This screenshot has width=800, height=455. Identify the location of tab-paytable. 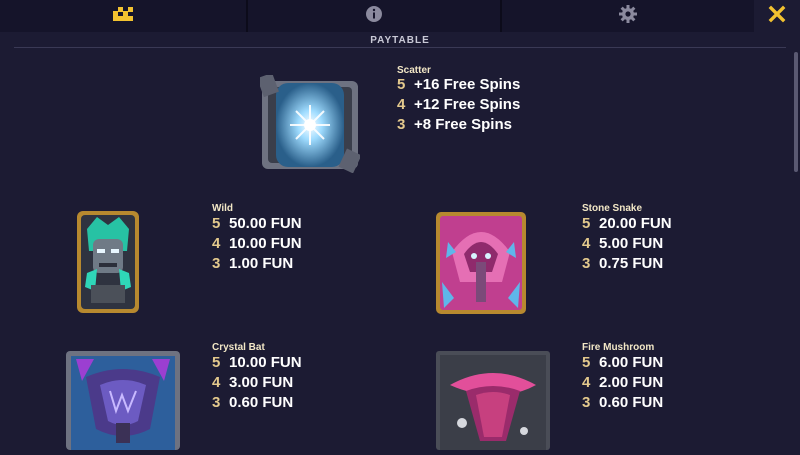
(124, 16).